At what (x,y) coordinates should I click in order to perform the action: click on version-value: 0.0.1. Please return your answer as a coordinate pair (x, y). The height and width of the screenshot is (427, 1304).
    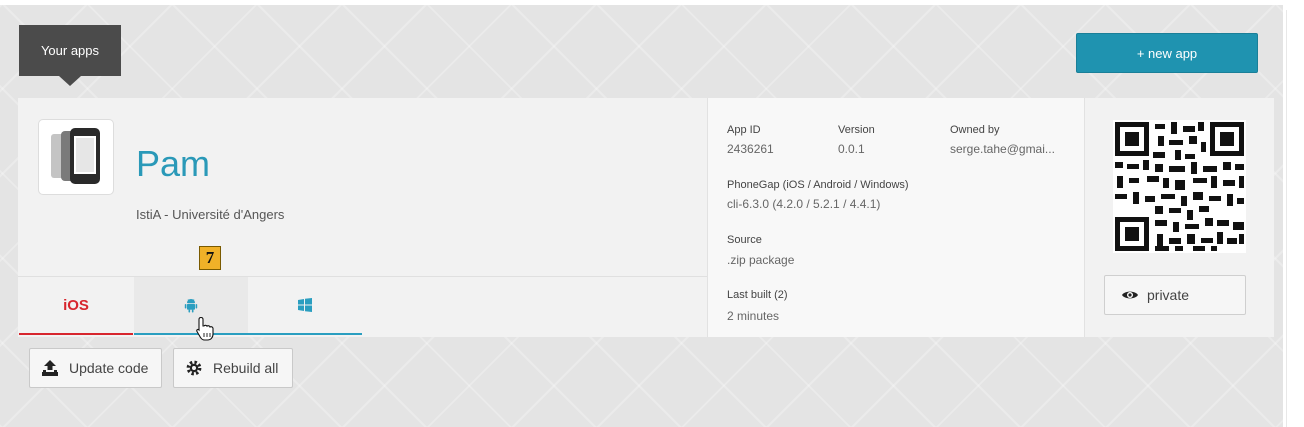
    Looking at the image, I should click on (851, 149).